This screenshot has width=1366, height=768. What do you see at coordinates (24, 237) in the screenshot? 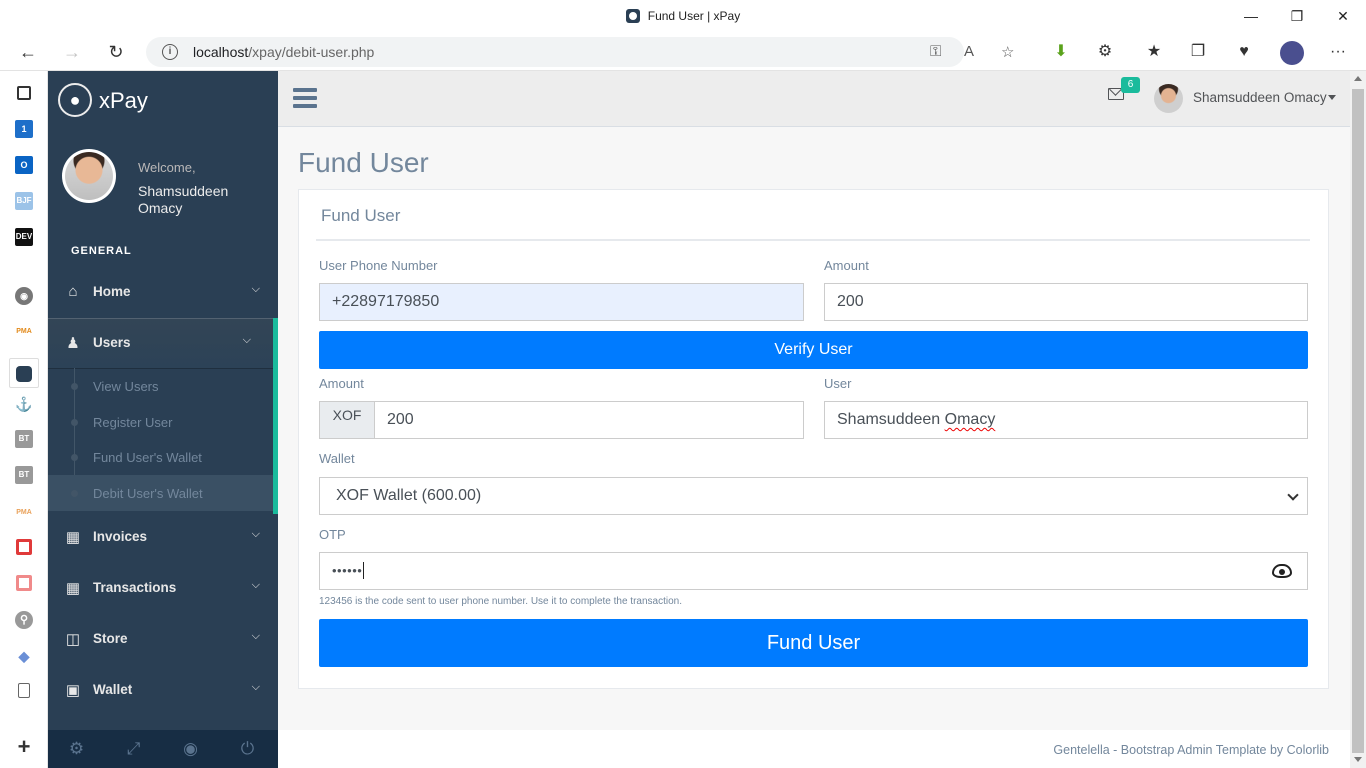
I see `dev-icon: DEV` at bounding box center [24, 237].